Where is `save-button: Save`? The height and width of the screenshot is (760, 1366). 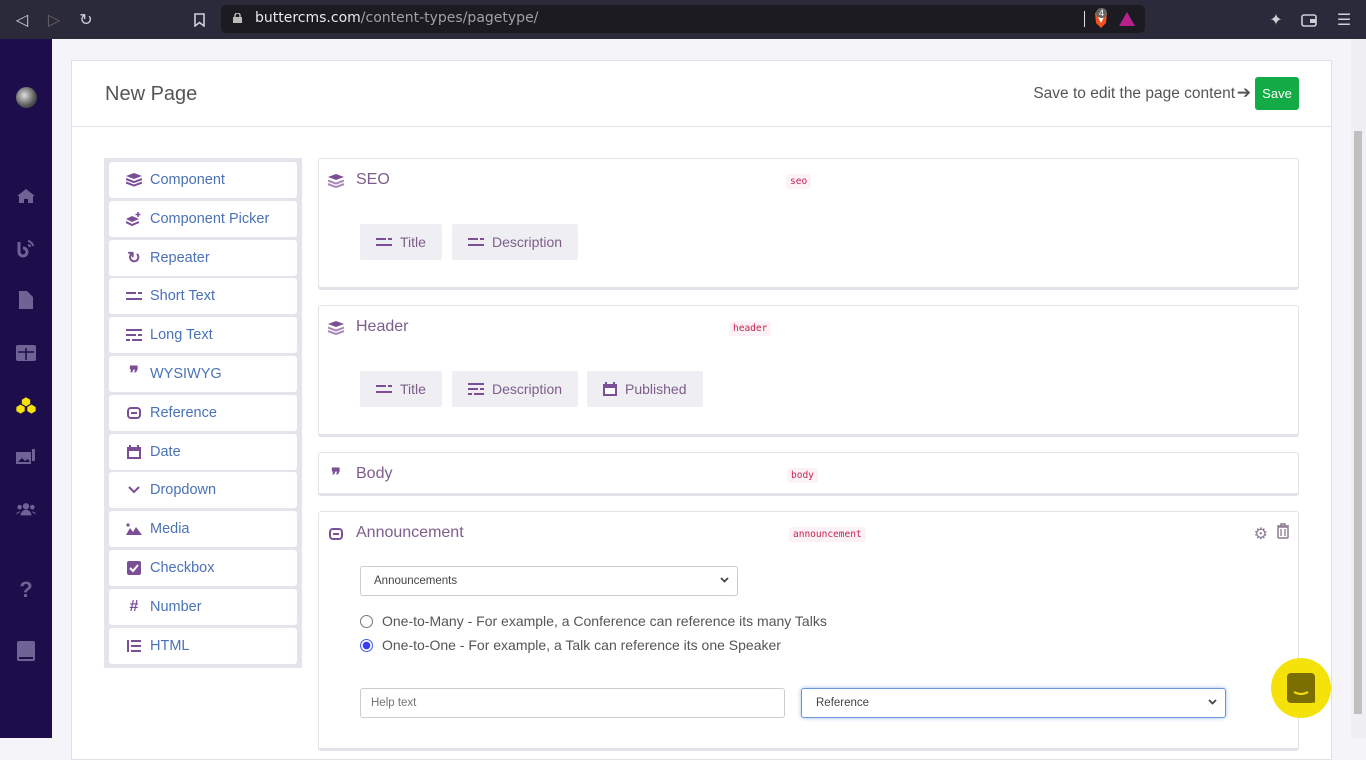 save-button: Save is located at coordinates (1277, 93).